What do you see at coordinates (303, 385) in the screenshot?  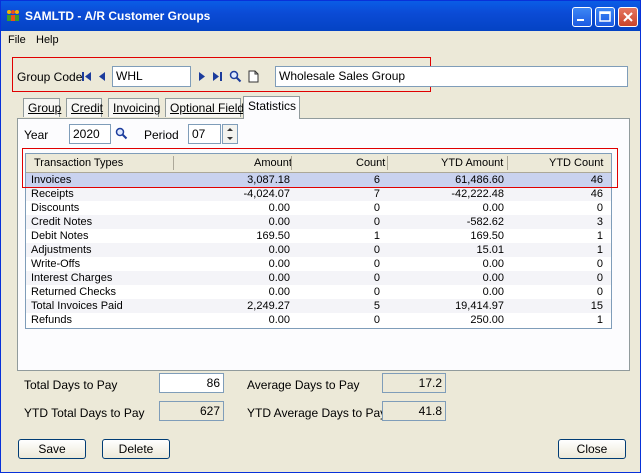 I see `average-days-label: Average Days to Pay` at bounding box center [303, 385].